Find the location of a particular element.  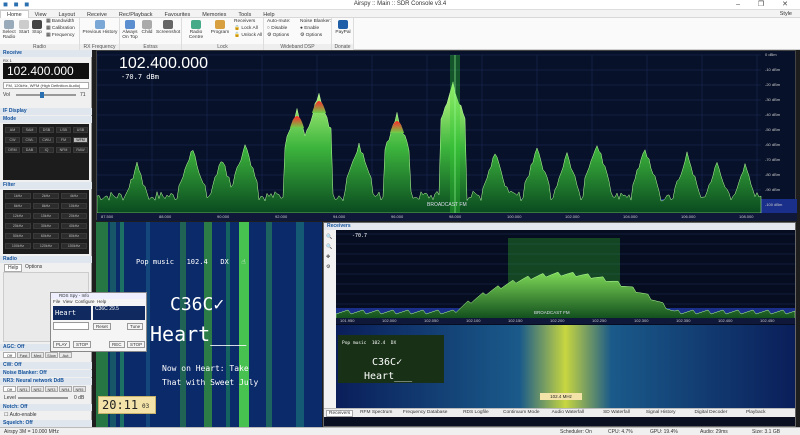

mode-button-drm: DRM is located at coordinates (12, 150).